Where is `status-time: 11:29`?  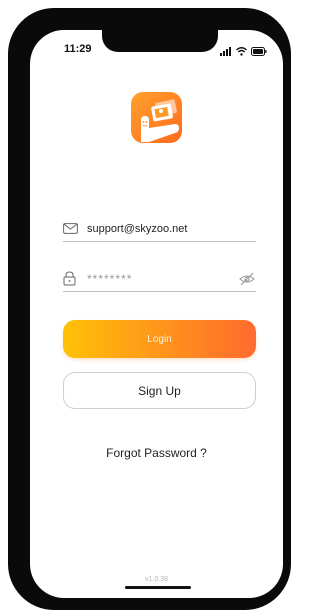 status-time: 11:29 is located at coordinates (78, 49).